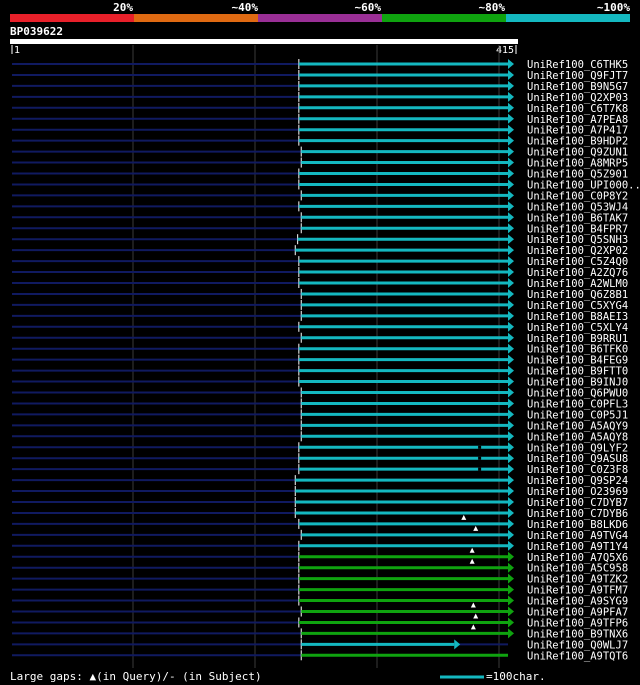 Image resolution: width=640 pixels, height=685 pixels. What do you see at coordinates (36, 31) in the screenshot?
I see `query-id: BP039622` at bounding box center [36, 31].